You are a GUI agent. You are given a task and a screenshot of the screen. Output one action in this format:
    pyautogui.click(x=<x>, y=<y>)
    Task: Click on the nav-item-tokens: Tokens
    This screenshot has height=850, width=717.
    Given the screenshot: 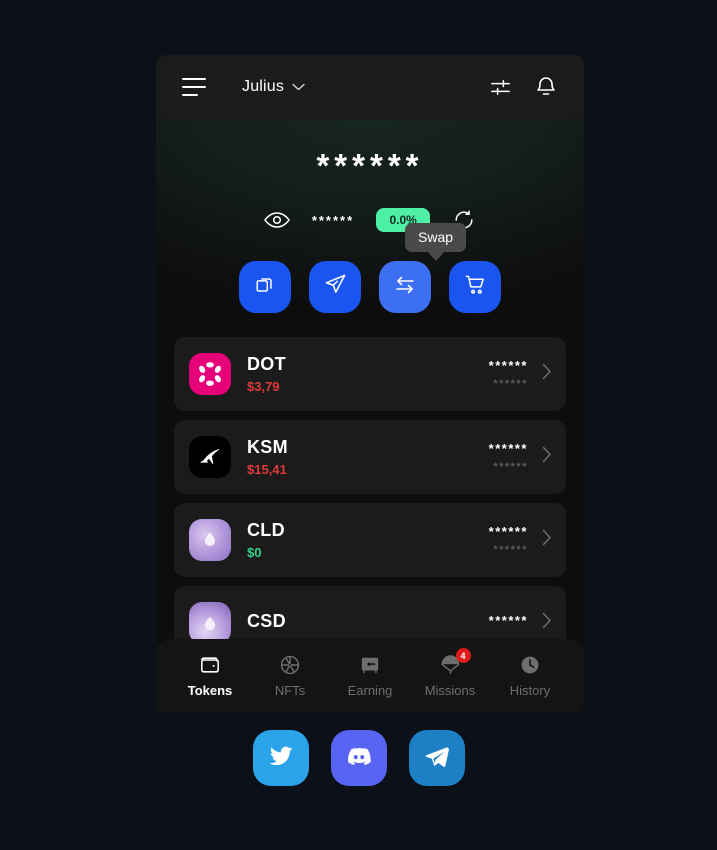 What is the action you would take?
    pyautogui.click(x=210, y=676)
    